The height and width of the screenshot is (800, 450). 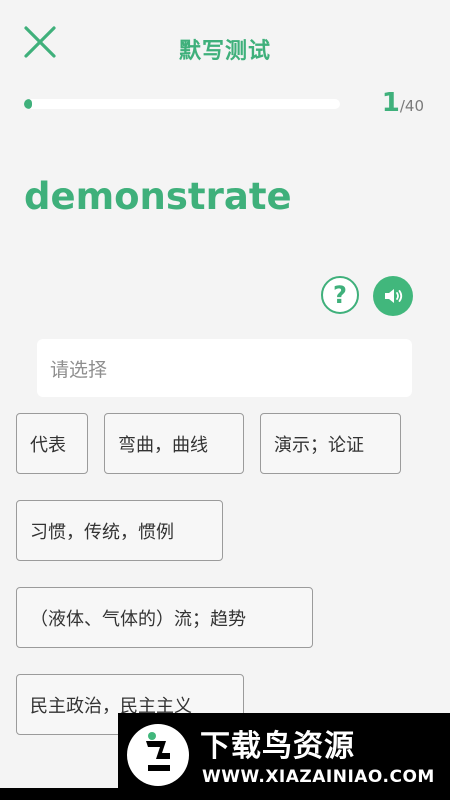 What do you see at coordinates (411, 106) in the screenshot?
I see `progress-total: /40` at bounding box center [411, 106].